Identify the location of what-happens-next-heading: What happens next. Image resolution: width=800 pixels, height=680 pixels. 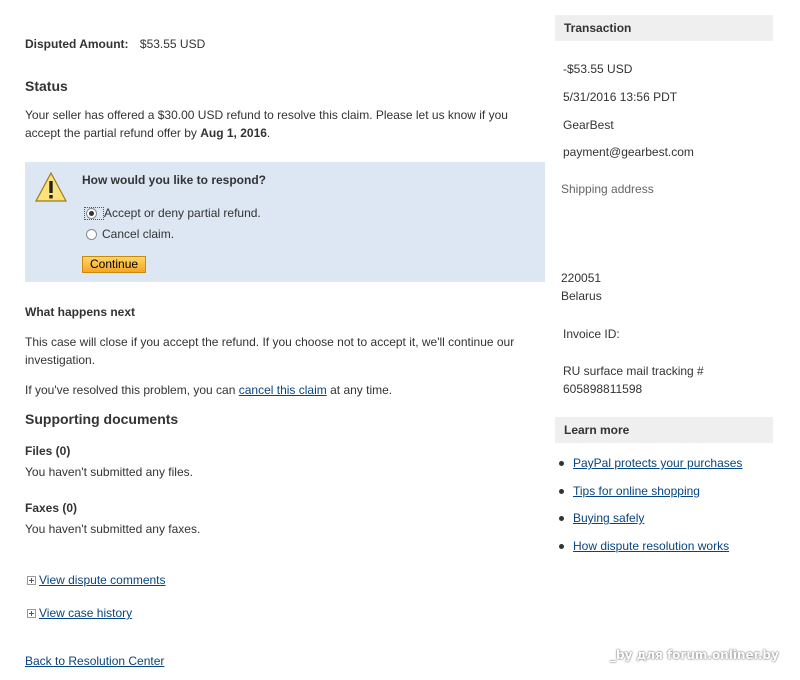
(80, 312).